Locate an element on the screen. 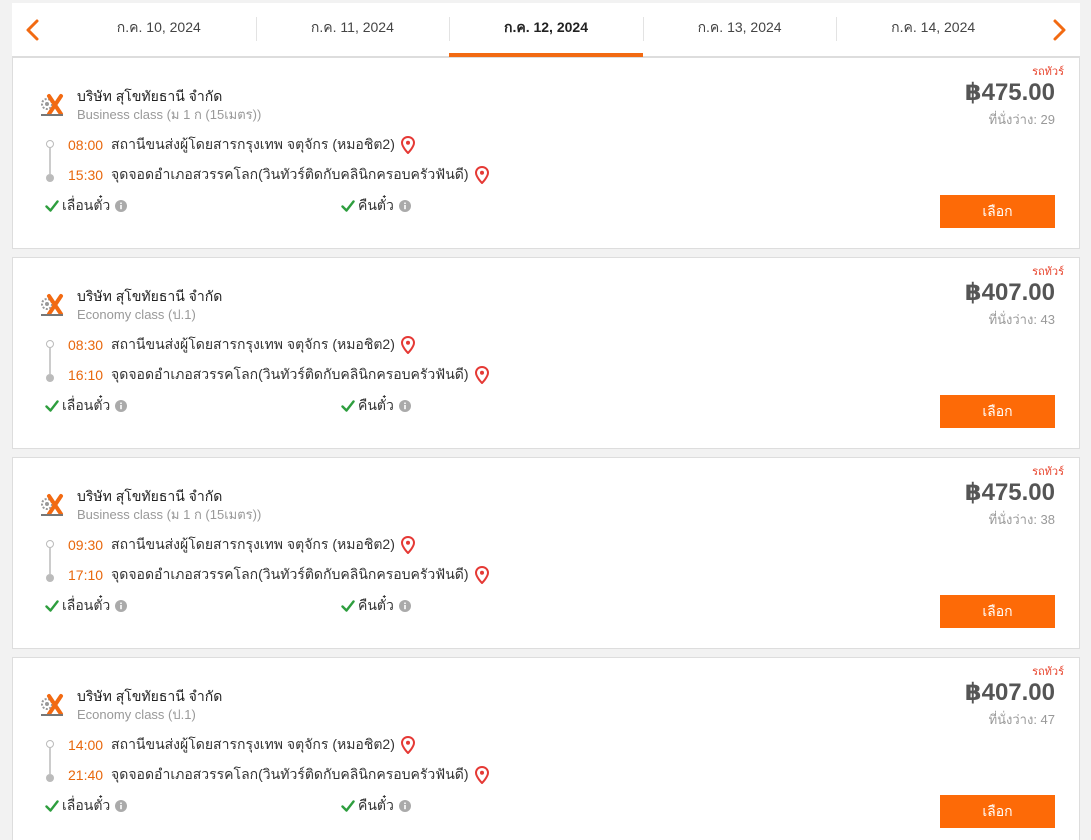 The height and width of the screenshot is (840, 1091). chevron-left-icon is located at coordinates (33, 30).